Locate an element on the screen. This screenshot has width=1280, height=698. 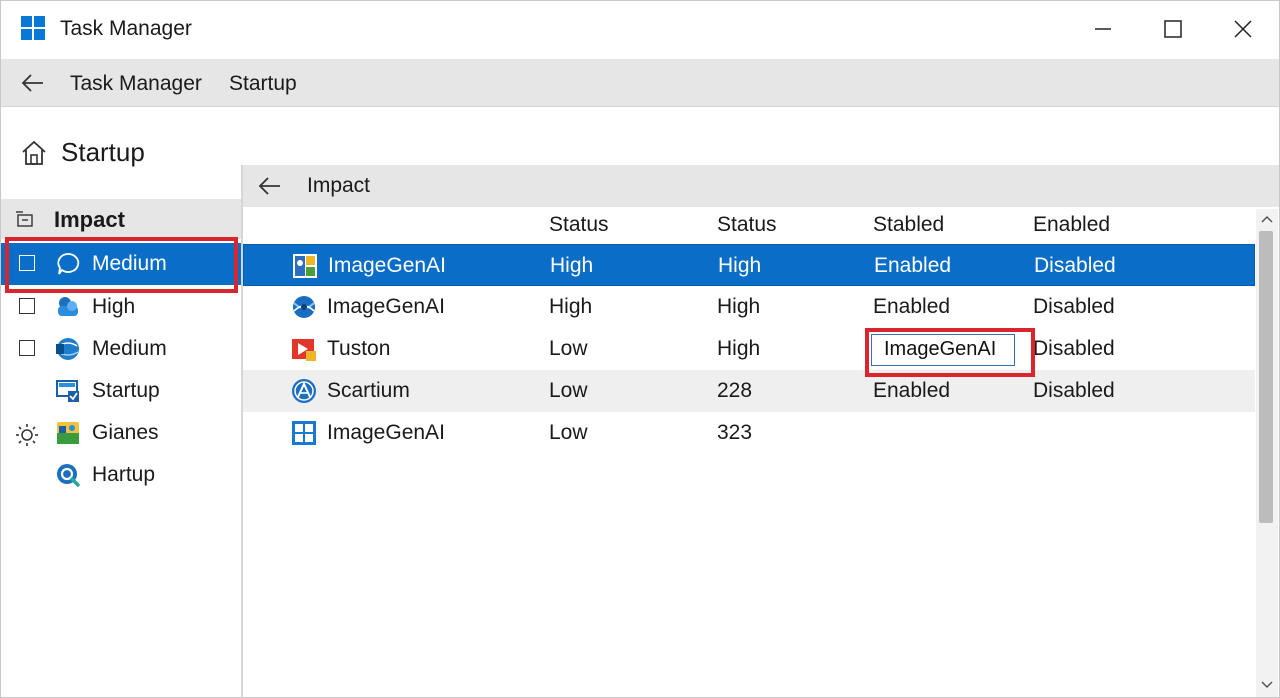
sidebar-item-label: High is located at coordinates (114, 306).